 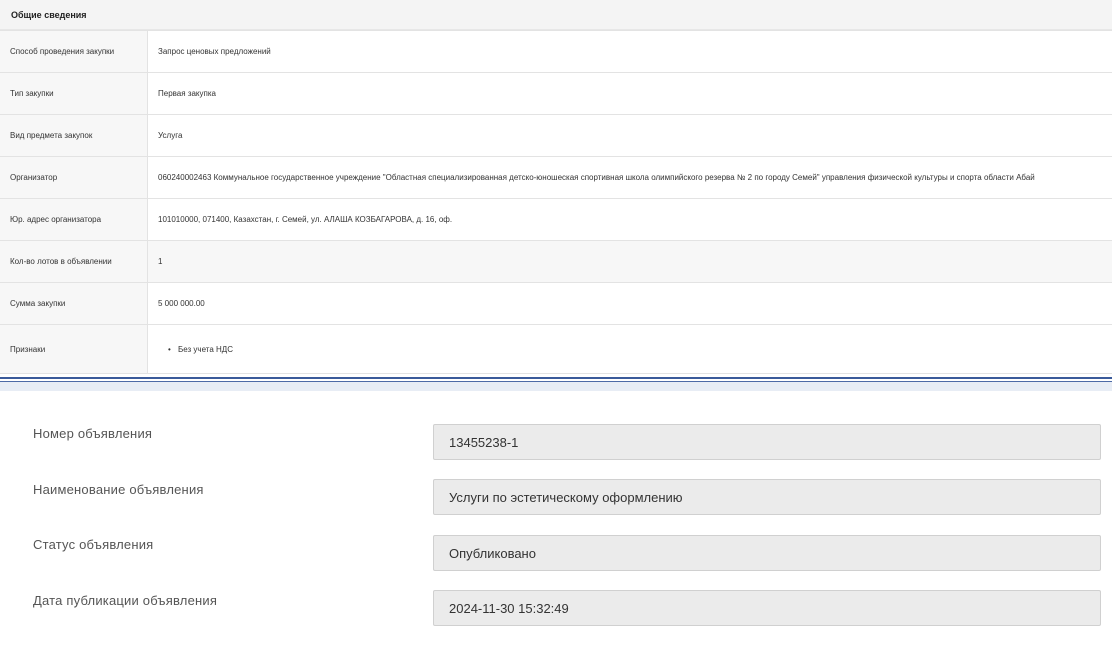 I want to click on features-list: • Без учета НДС, so click(x=635, y=349).